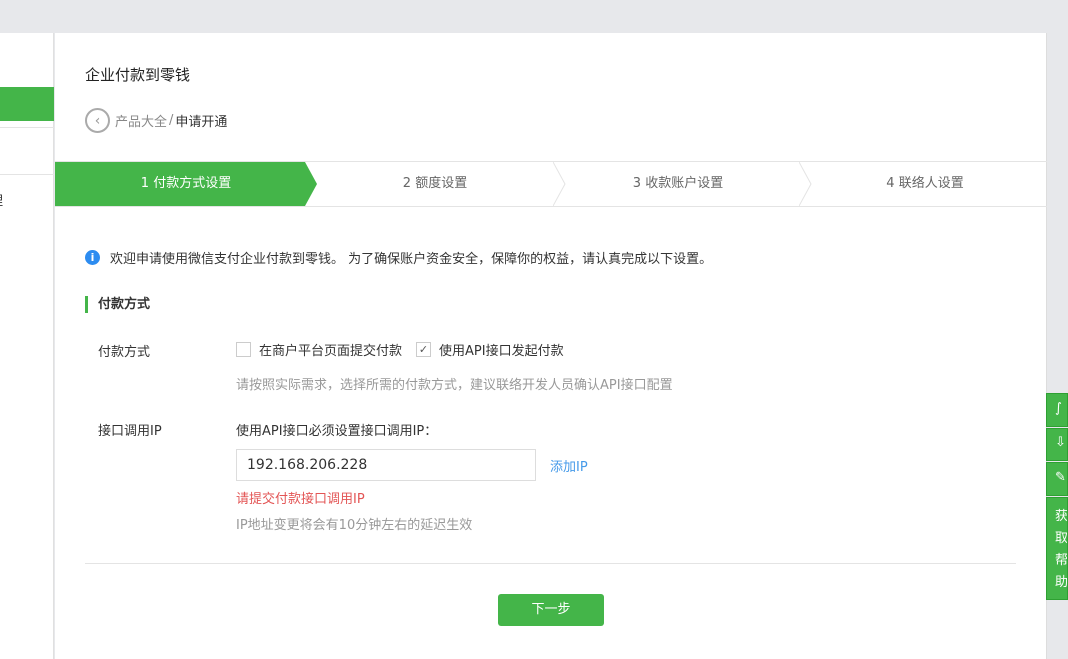 This screenshot has width=1068, height=659. I want to click on page-title: 企业付款到零钱, so click(138, 75).